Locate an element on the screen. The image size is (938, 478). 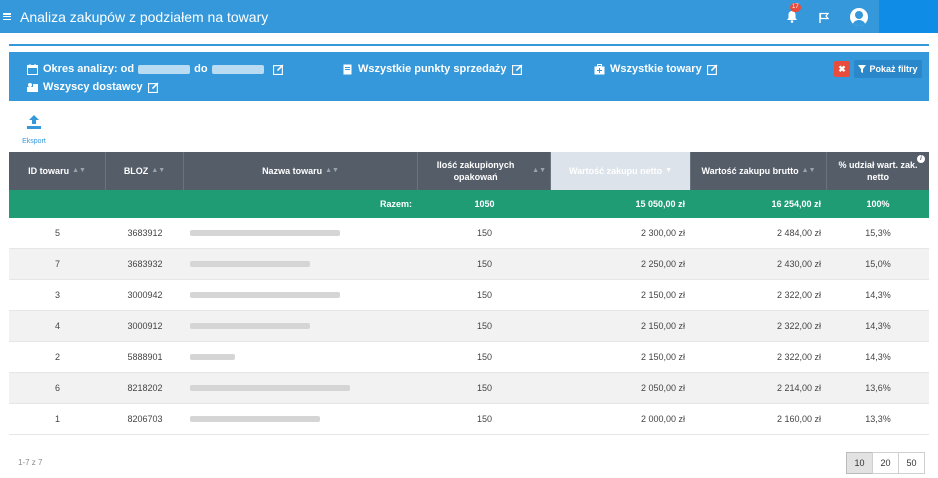
filter-icon is located at coordinates (862, 69).